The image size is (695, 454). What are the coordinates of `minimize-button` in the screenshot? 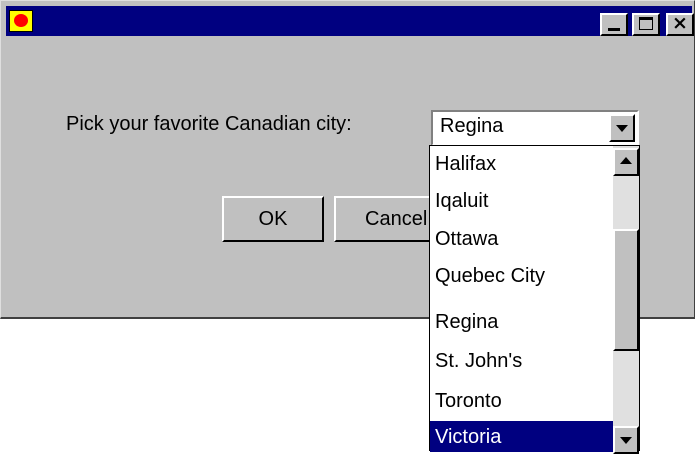 It's located at (614, 24).